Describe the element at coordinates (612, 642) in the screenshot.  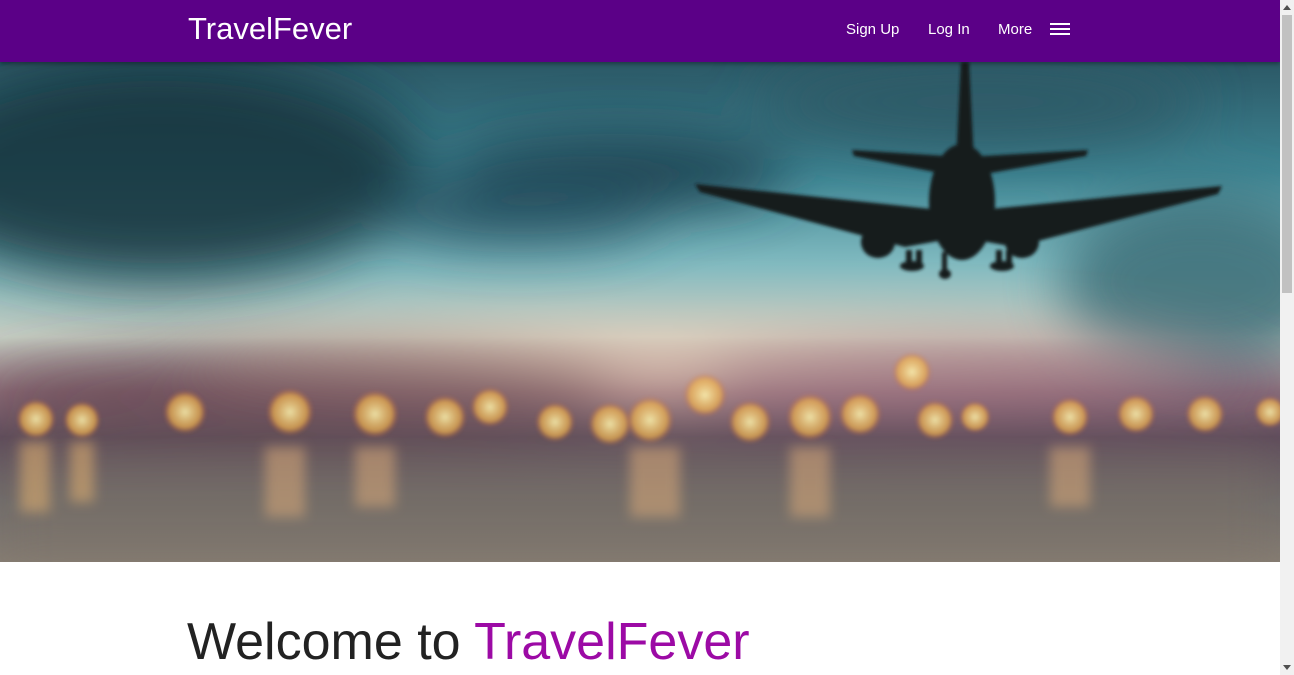
I see `welcome-brand: TravelFever` at that location.